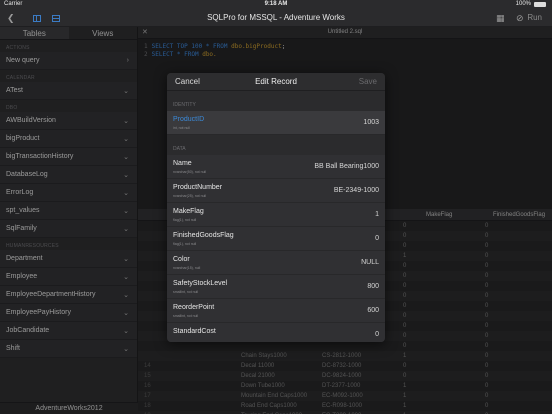  Describe the element at coordinates (181, 259) in the screenshot. I see `field-name: Color` at that location.